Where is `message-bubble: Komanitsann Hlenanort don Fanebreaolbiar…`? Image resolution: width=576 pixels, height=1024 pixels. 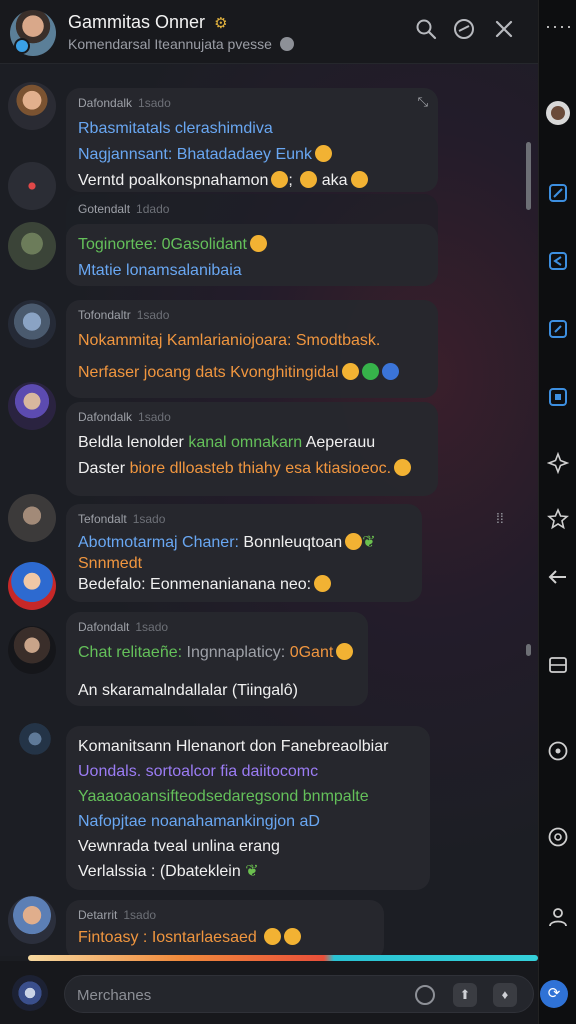
message-bubble: Komanitsann Hlenanort don Fanebreaolbiar… is located at coordinates (248, 808).